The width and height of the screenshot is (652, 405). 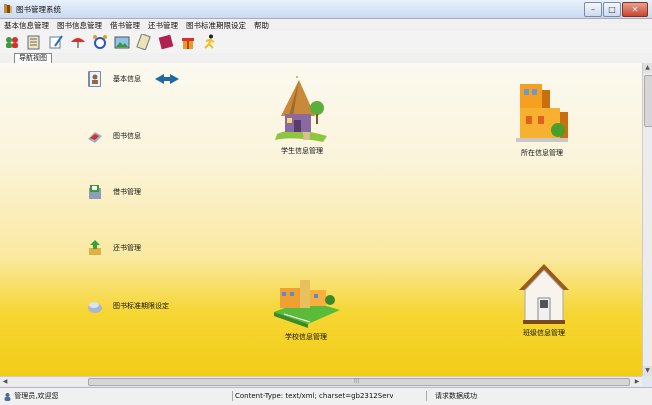 I want to click on close-icon: ✕, so click(x=635, y=9).